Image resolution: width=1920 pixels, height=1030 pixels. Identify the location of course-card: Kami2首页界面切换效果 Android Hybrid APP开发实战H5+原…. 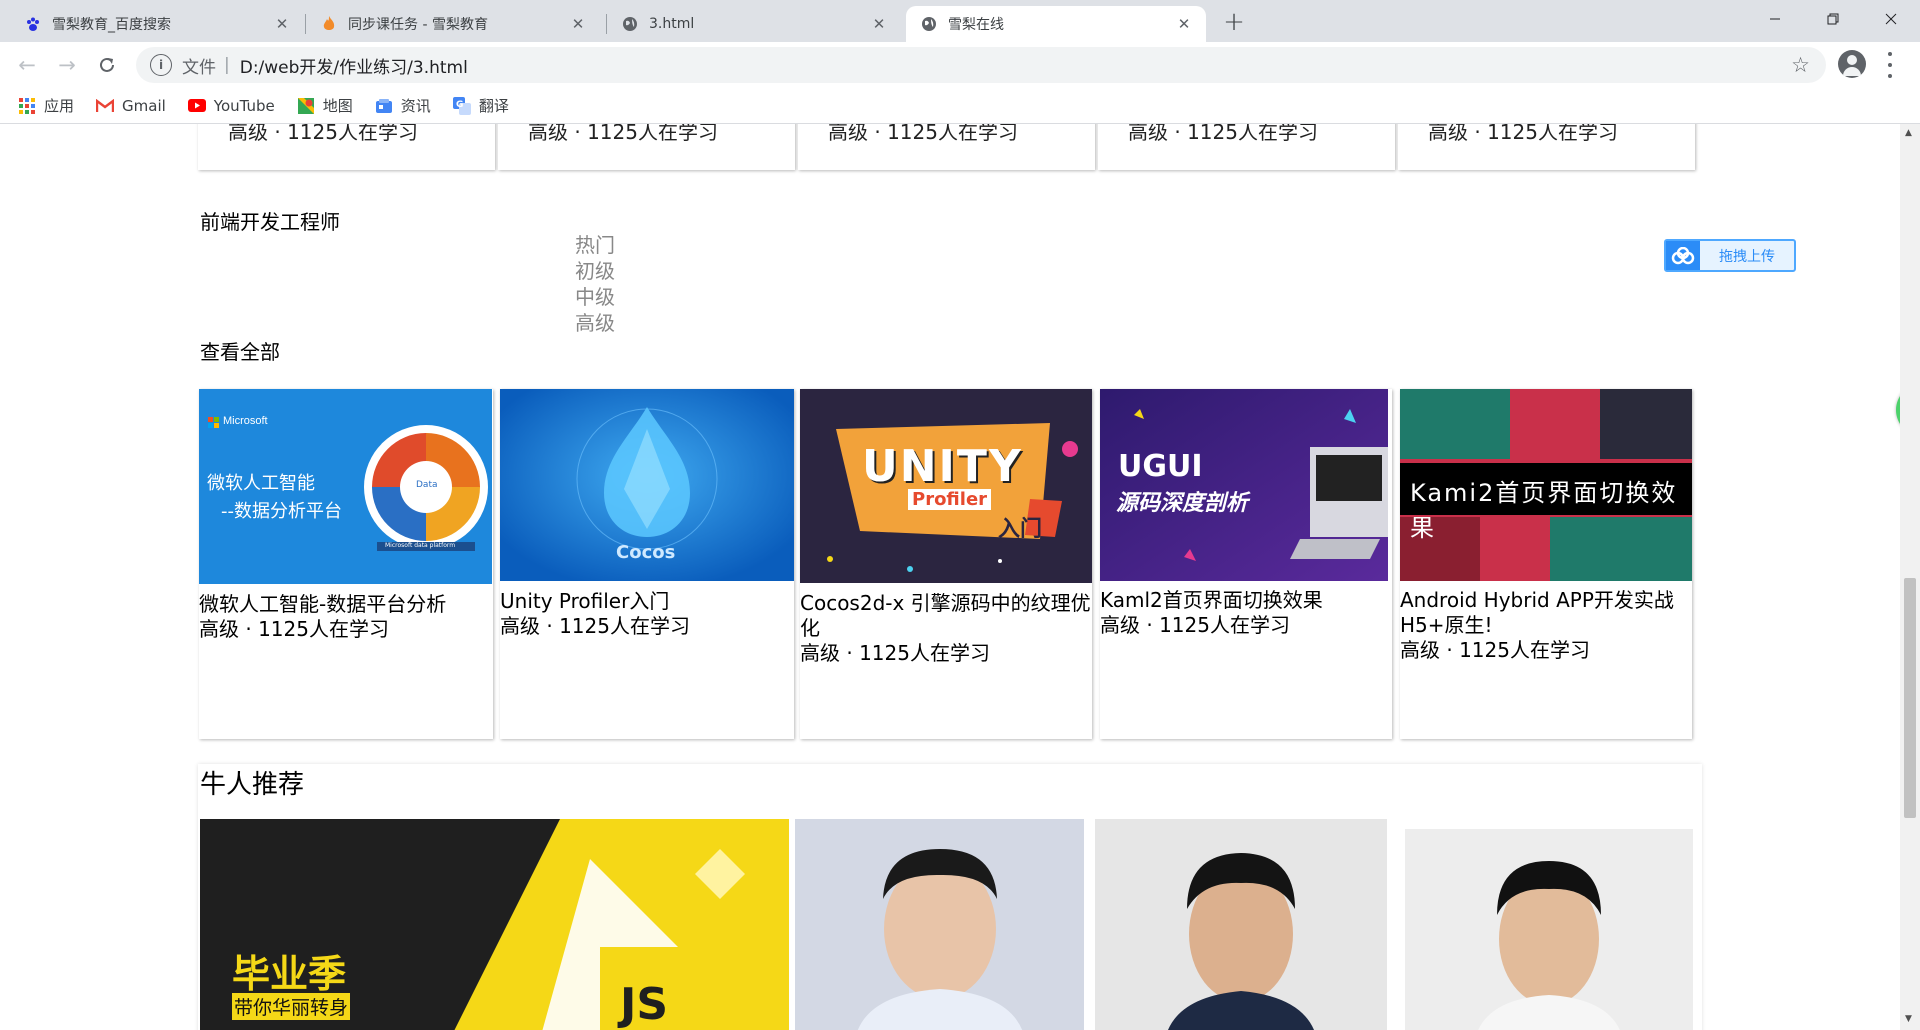
(1546, 564).